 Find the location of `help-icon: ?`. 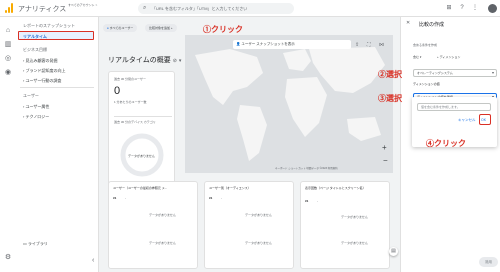

help-icon: ? is located at coordinates (462, 8).